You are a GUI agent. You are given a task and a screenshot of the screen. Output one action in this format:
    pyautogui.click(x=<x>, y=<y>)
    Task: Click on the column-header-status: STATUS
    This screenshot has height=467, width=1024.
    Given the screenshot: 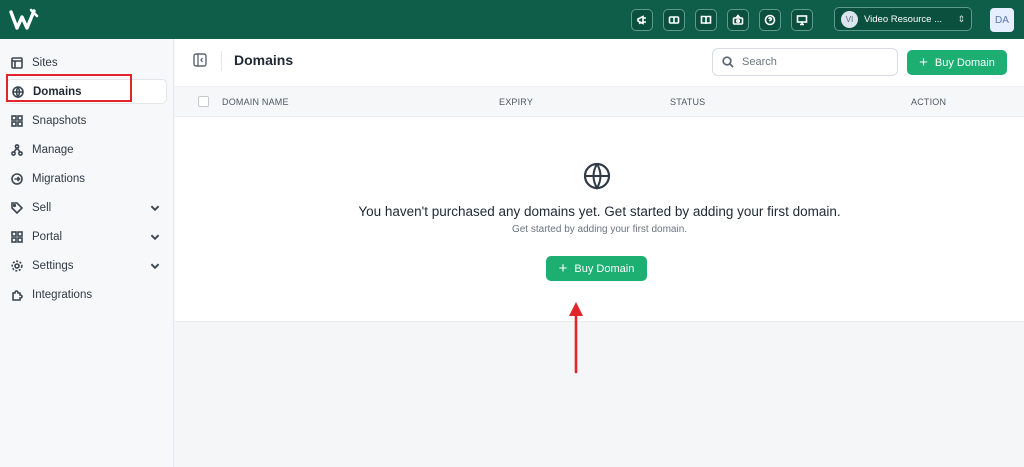 What is the action you would take?
    pyautogui.click(x=687, y=102)
    